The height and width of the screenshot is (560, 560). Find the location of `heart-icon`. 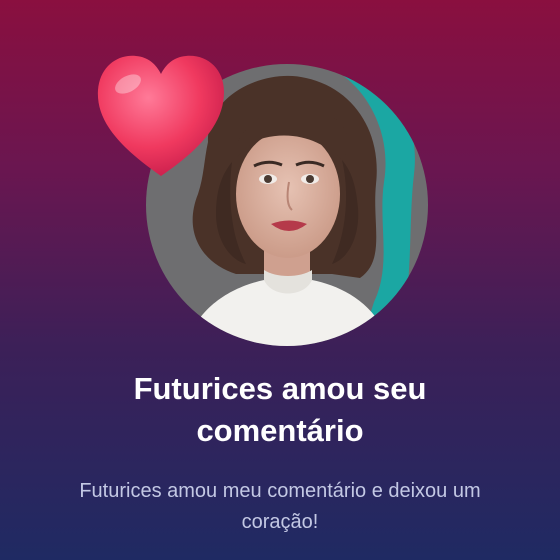

heart-icon is located at coordinates (160, 115).